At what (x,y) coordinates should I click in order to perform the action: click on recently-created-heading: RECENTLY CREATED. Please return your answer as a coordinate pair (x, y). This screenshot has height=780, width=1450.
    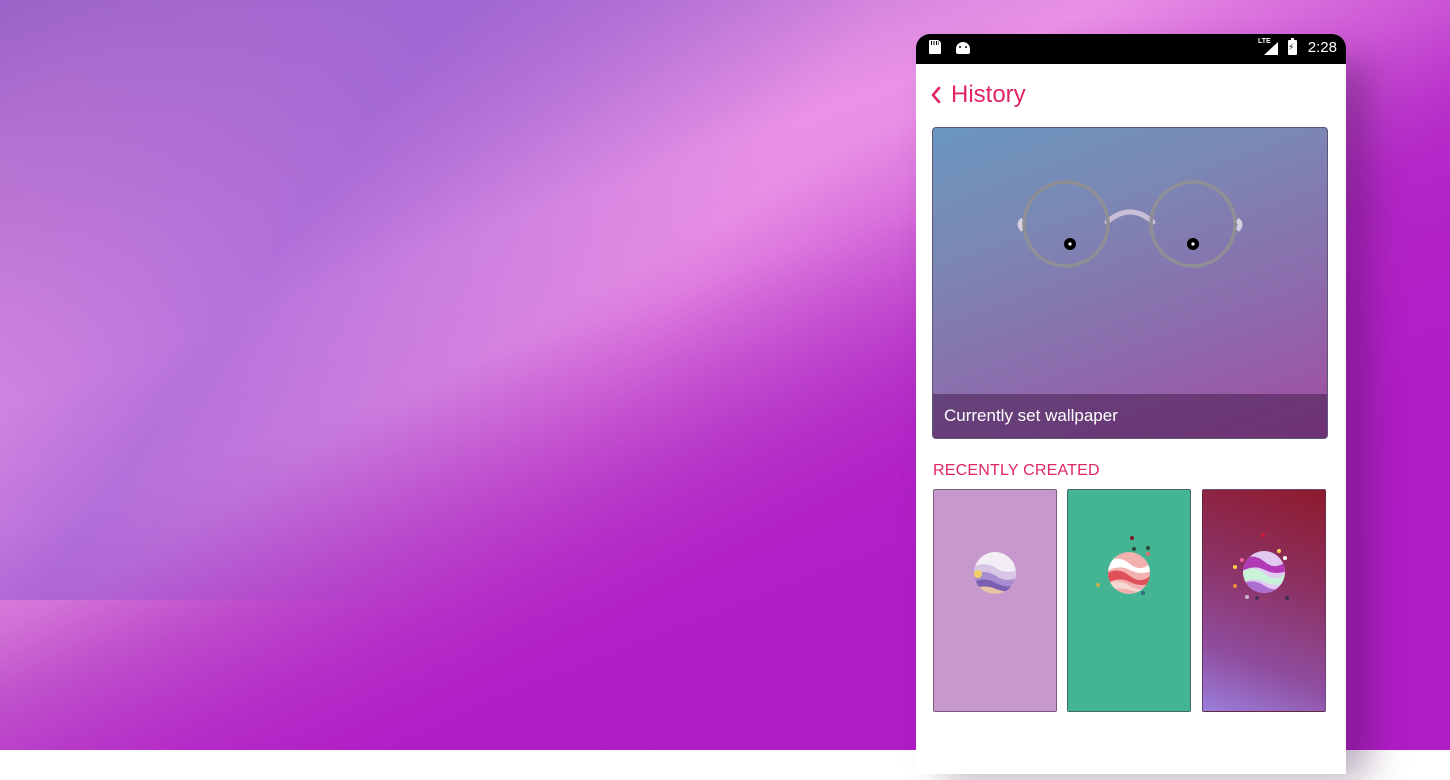
    Looking at the image, I should click on (1016, 470).